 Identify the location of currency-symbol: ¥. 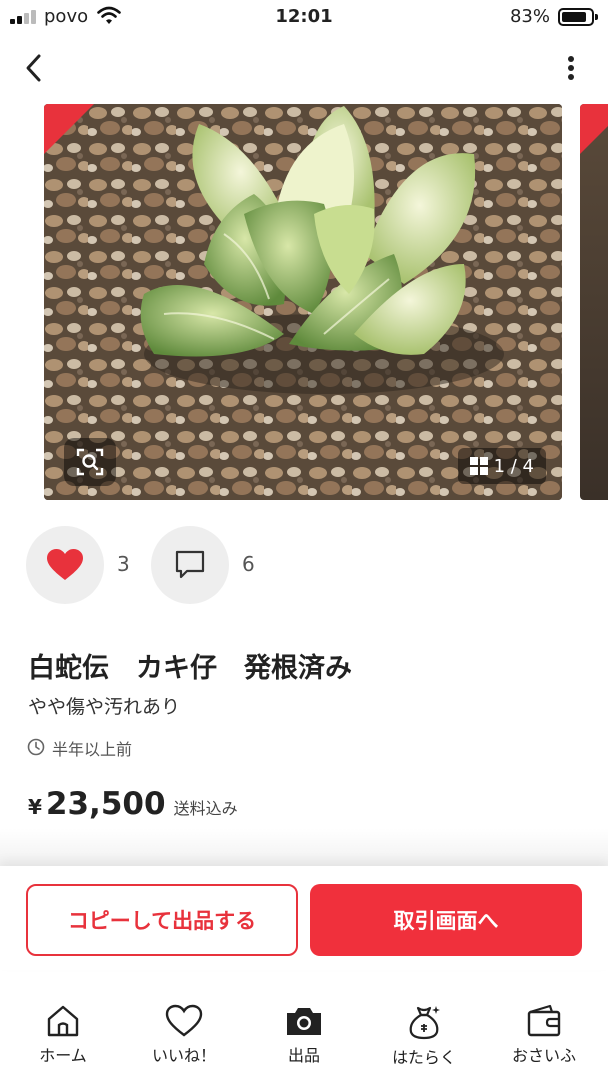
(35, 807).